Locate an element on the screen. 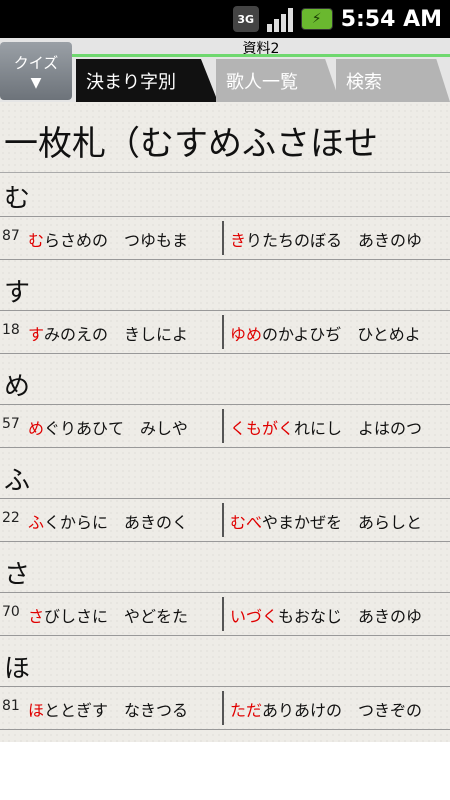 The image size is (450, 800). lower-phrase: くもがくれにし よはのつ is located at coordinates (326, 428).